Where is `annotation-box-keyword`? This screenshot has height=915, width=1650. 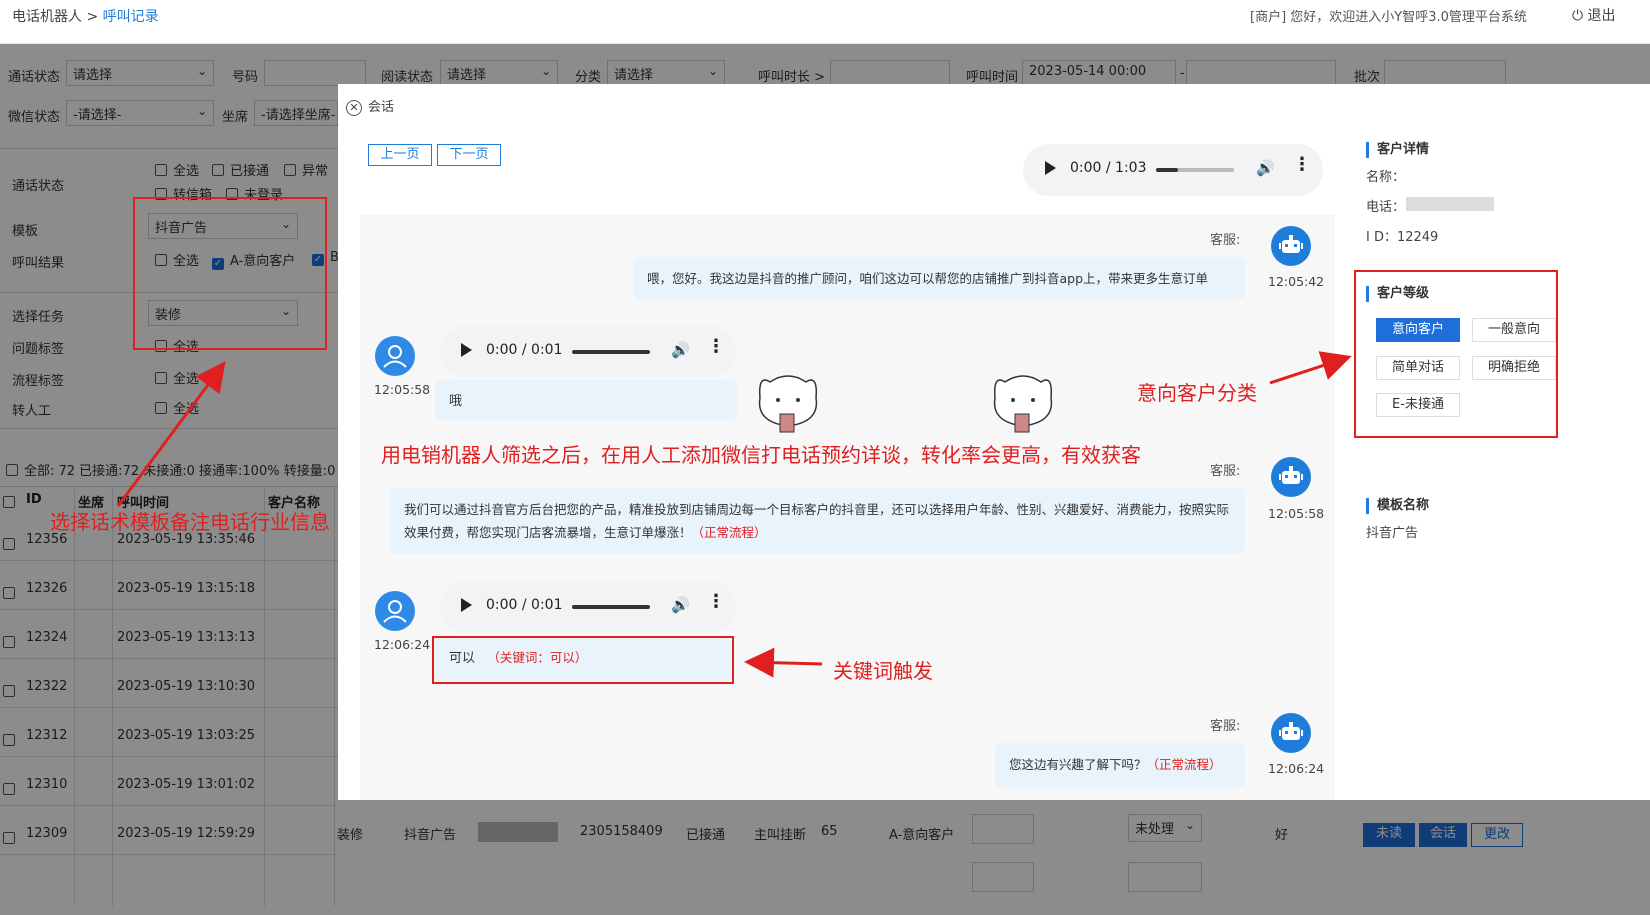
annotation-box-keyword is located at coordinates (583, 660).